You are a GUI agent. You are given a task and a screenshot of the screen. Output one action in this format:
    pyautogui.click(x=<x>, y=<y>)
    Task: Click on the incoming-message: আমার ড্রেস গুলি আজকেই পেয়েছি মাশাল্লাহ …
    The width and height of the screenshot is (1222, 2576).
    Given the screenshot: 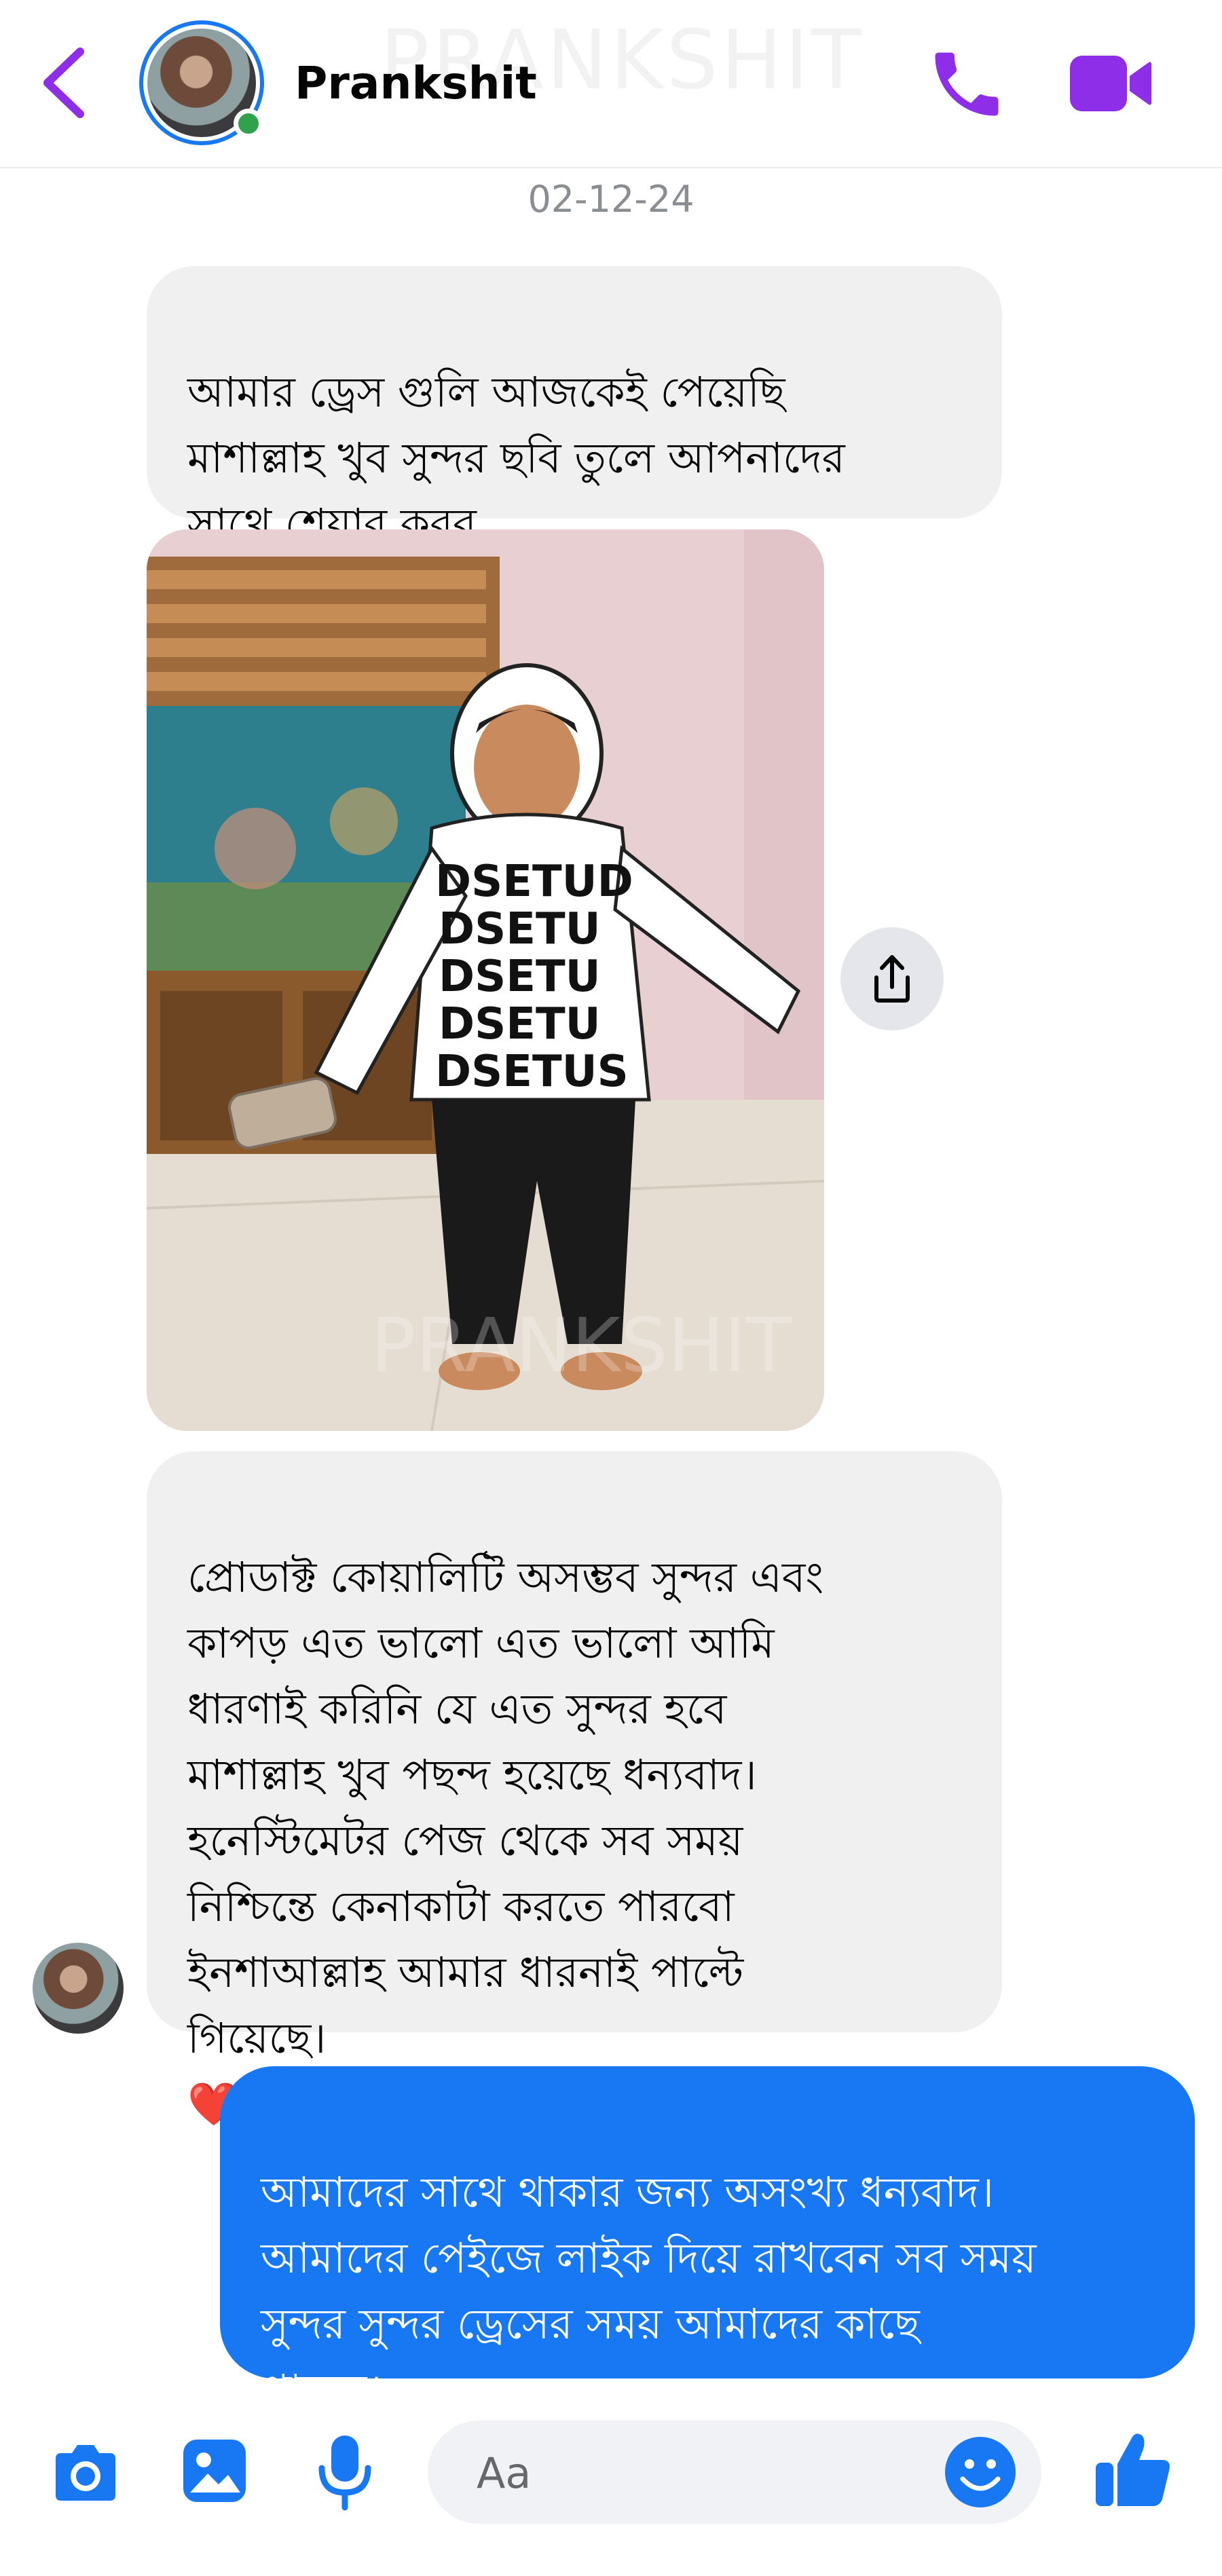 What is the action you would take?
    pyautogui.click(x=574, y=407)
    